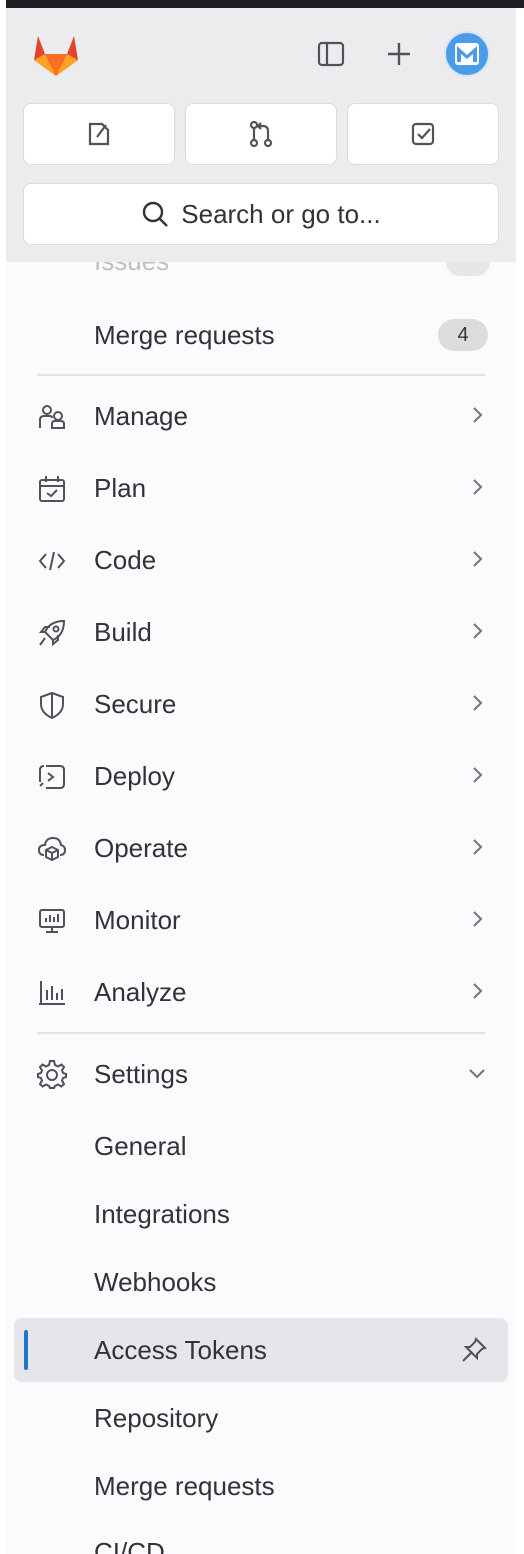 Image resolution: width=524 pixels, height=1554 pixels. What do you see at coordinates (261, 632) in the screenshot?
I see `nav-item-build: Build` at bounding box center [261, 632].